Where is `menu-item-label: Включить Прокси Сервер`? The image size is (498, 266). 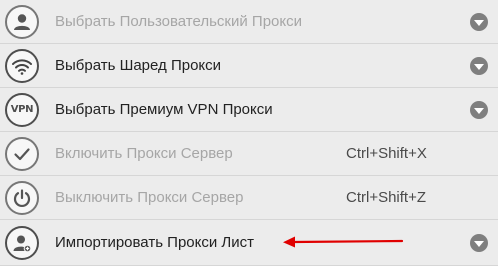
menu-item-label: Включить Прокси Сервер is located at coordinates (144, 153).